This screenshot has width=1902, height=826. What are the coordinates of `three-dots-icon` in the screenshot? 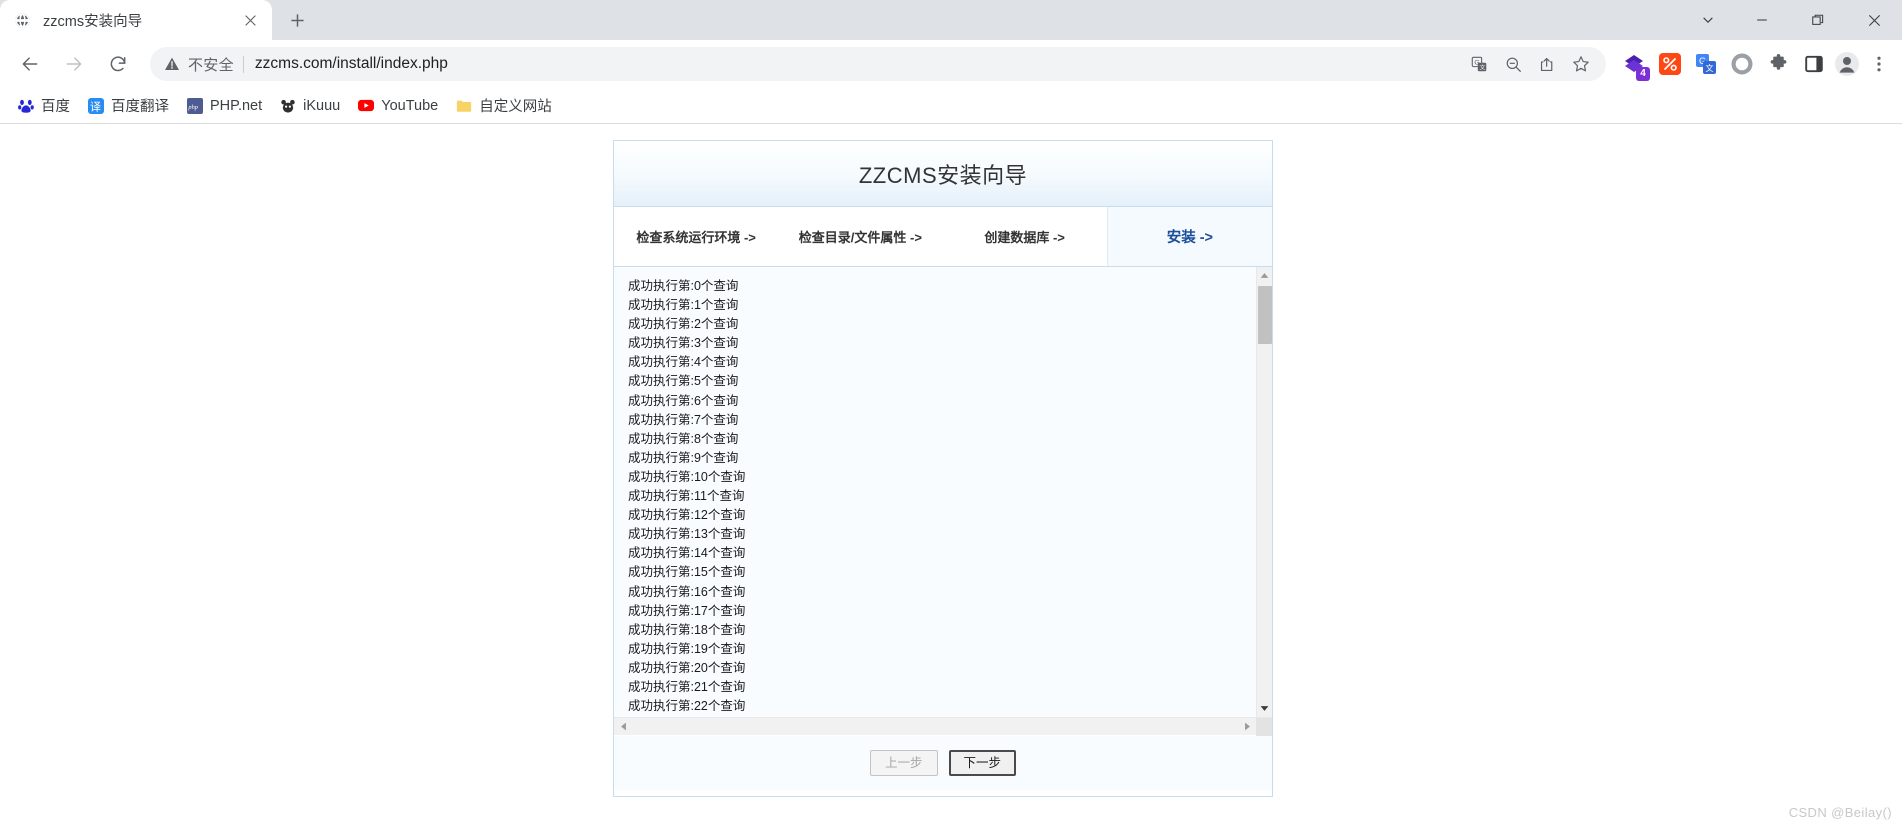 It's located at (1879, 64).